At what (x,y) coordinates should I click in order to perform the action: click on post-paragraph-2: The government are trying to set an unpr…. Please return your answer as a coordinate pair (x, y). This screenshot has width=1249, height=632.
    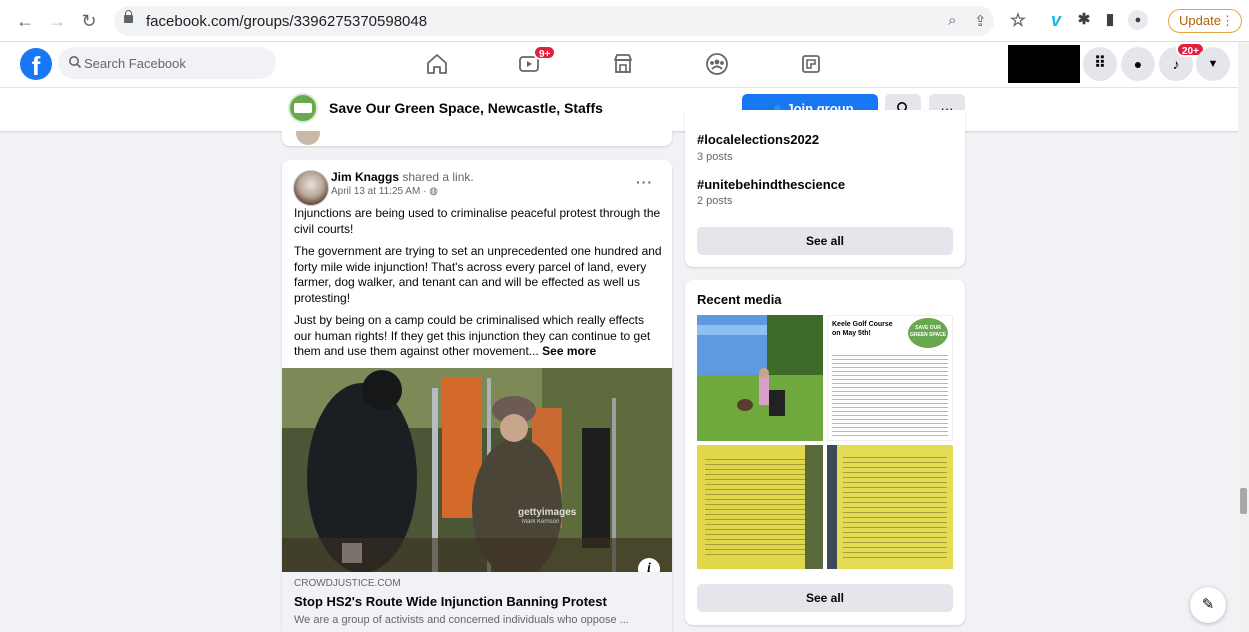
    Looking at the image, I should click on (478, 274).